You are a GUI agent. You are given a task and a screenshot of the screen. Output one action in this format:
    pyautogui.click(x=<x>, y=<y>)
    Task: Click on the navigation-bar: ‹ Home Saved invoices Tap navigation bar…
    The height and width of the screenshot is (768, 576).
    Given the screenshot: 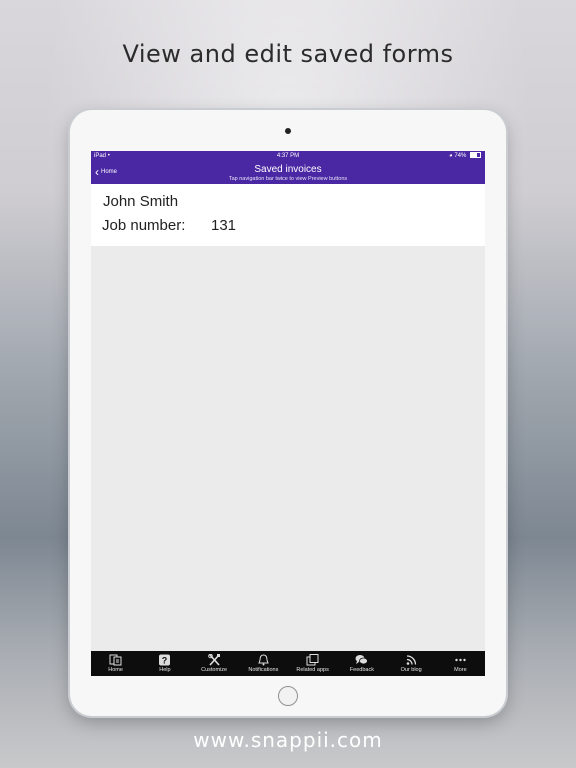 What is the action you would take?
    pyautogui.click(x=288, y=172)
    